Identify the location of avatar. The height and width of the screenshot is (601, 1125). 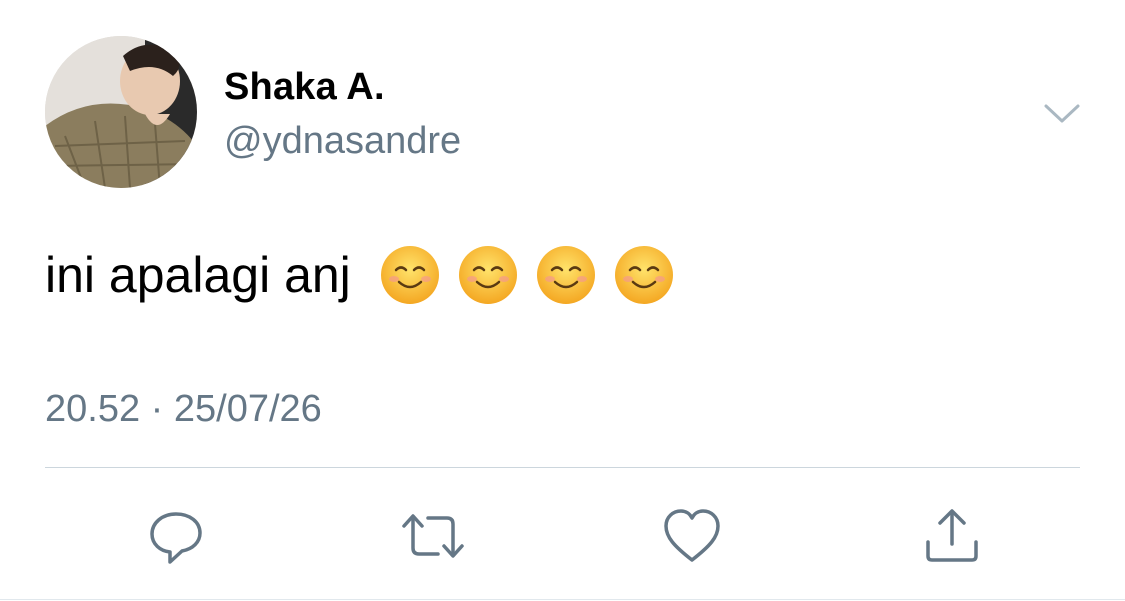
(121, 112).